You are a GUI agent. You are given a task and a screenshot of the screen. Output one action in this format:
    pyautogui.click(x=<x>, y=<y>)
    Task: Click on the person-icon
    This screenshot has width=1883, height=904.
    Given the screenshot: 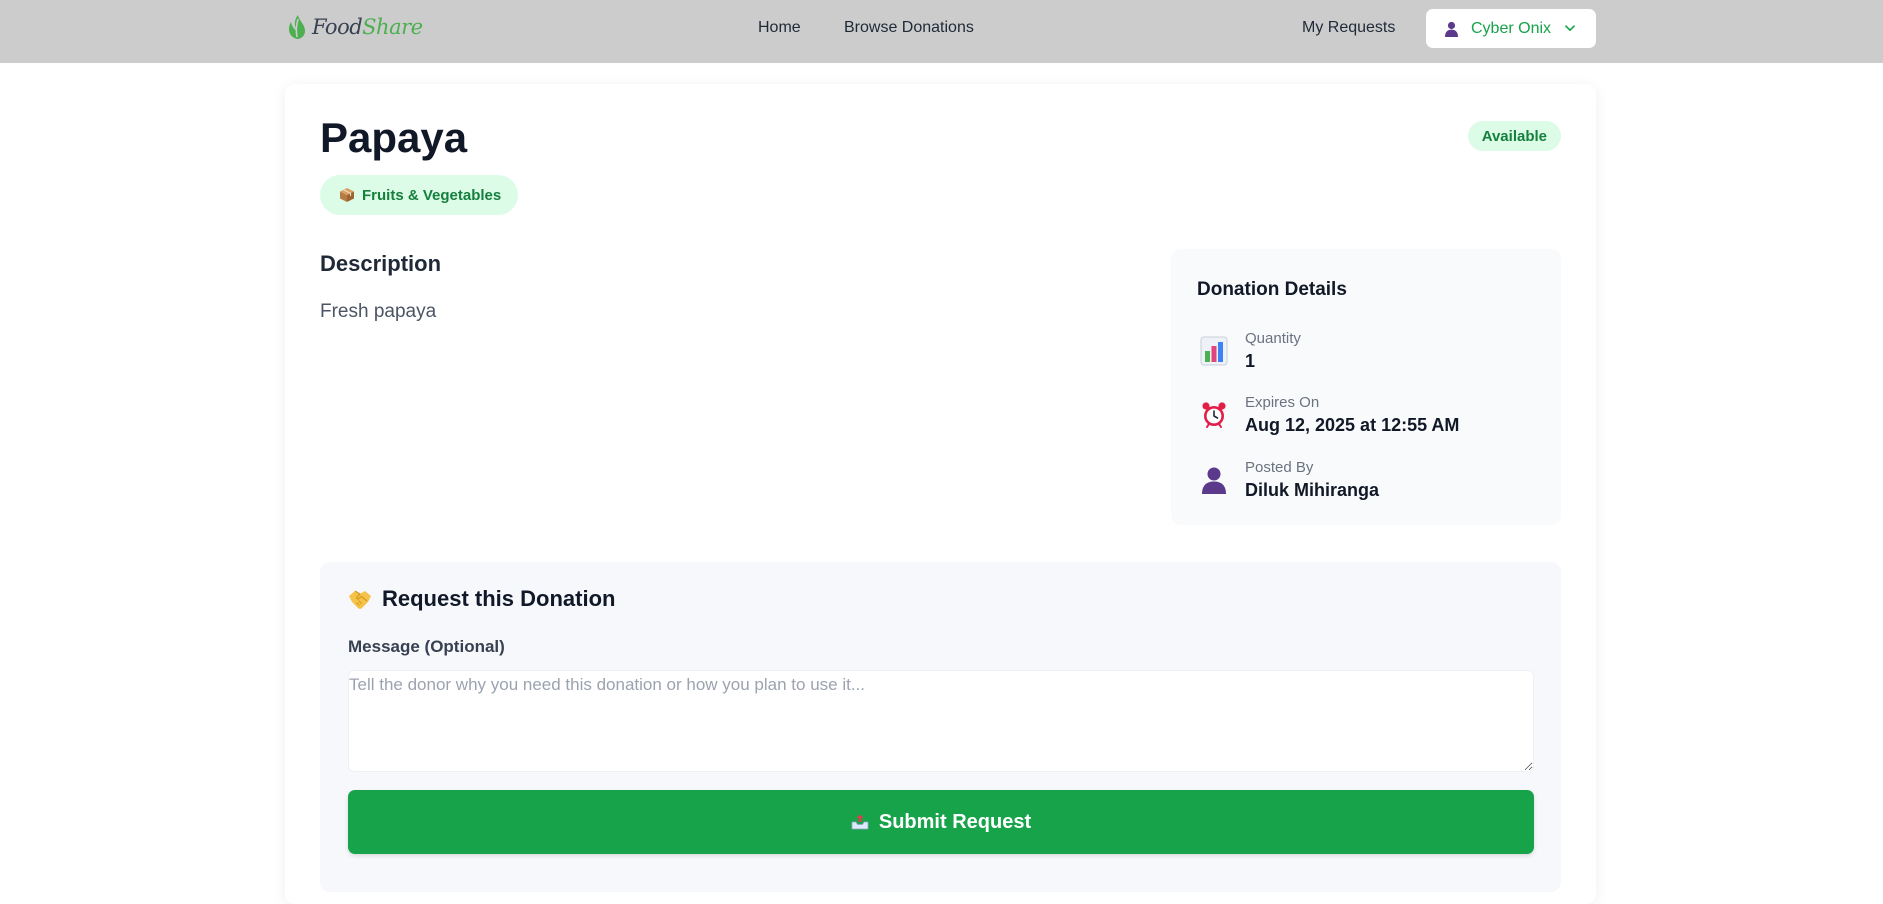 What is the action you would take?
    pyautogui.click(x=1214, y=480)
    